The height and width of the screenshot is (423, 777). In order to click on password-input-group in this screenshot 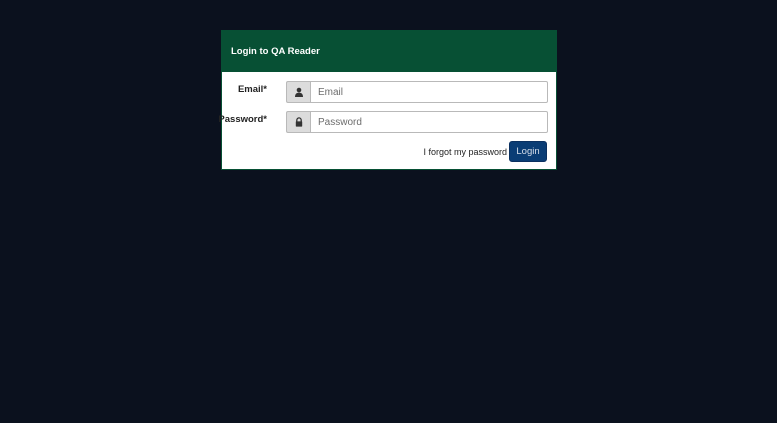, I will do `click(417, 122)`.